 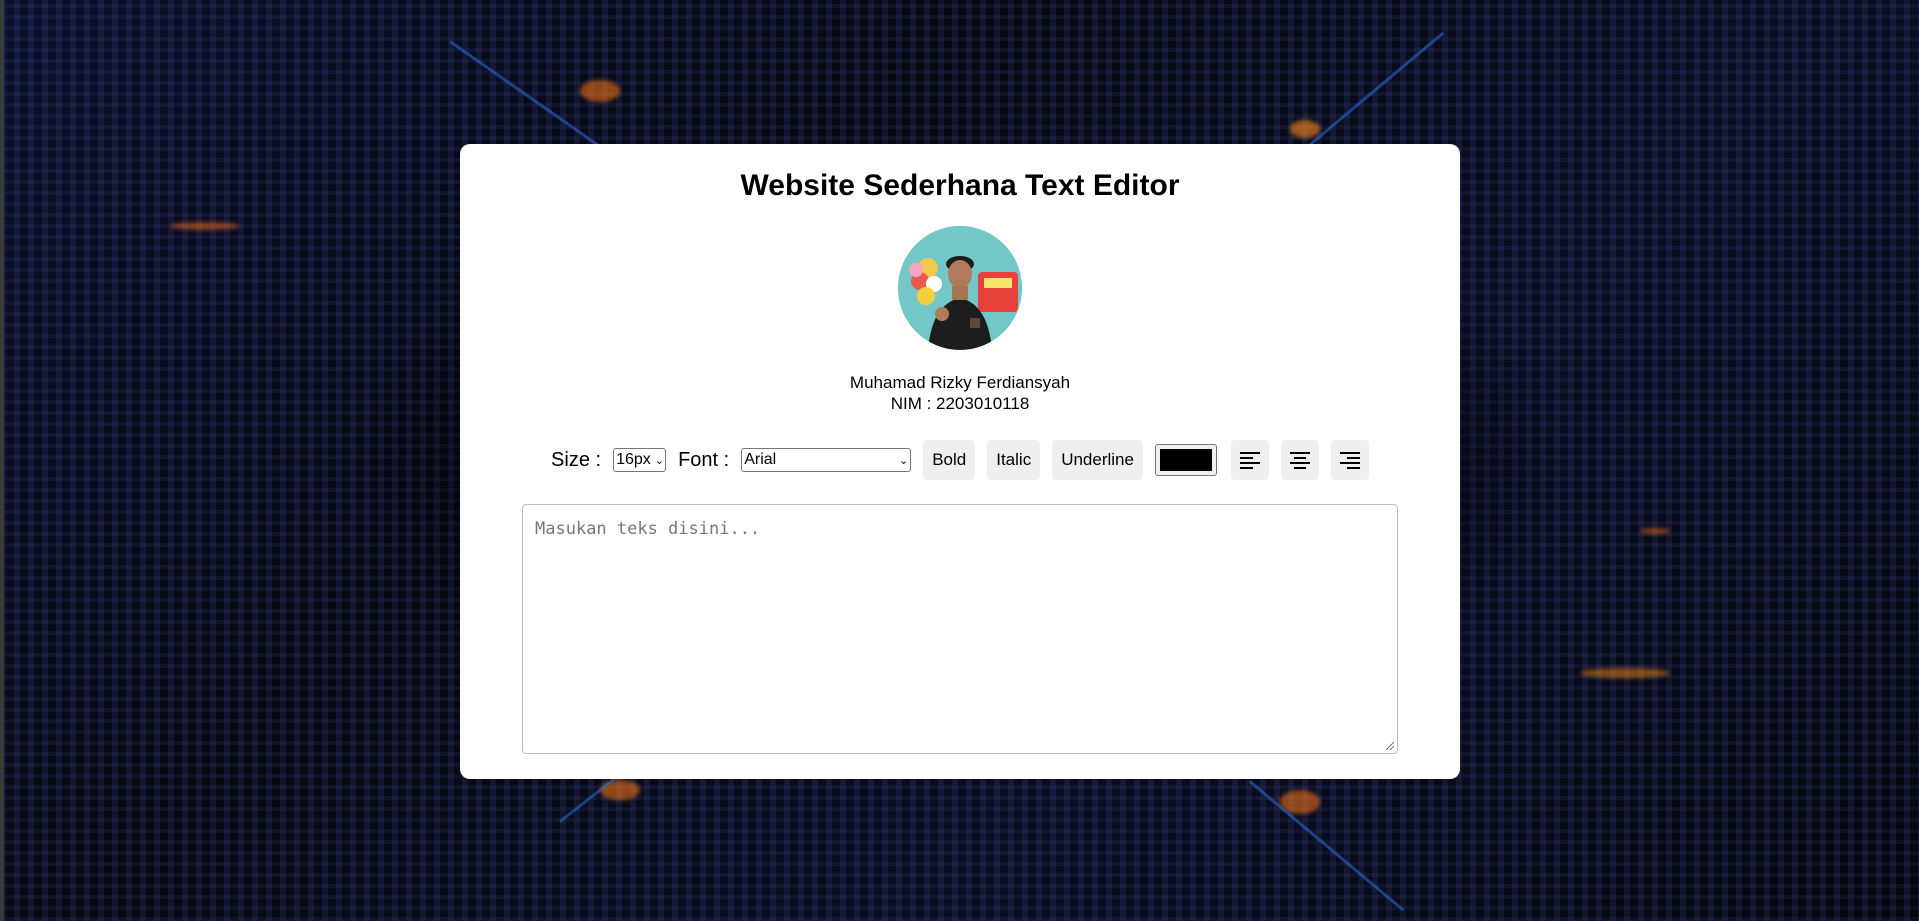 I want to click on profile-name: Muhamad Rizky Ferdiansyah, so click(x=960, y=382).